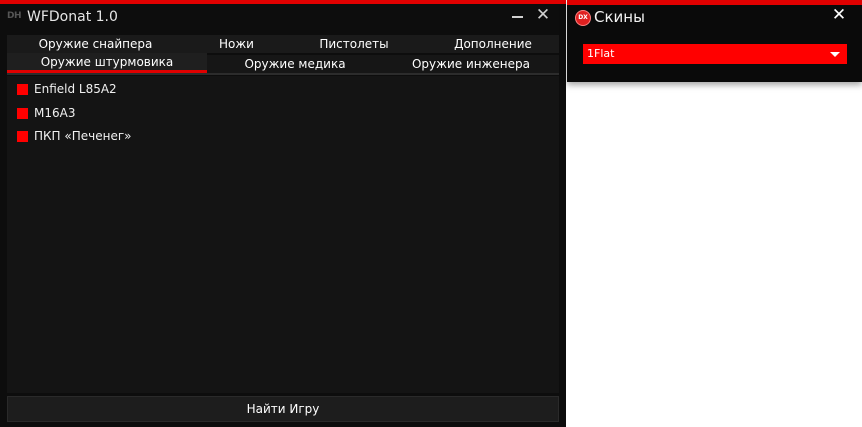 The image size is (862, 427). What do you see at coordinates (714, 2) in the screenshot?
I see `accent-line` at bounding box center [714, 2].